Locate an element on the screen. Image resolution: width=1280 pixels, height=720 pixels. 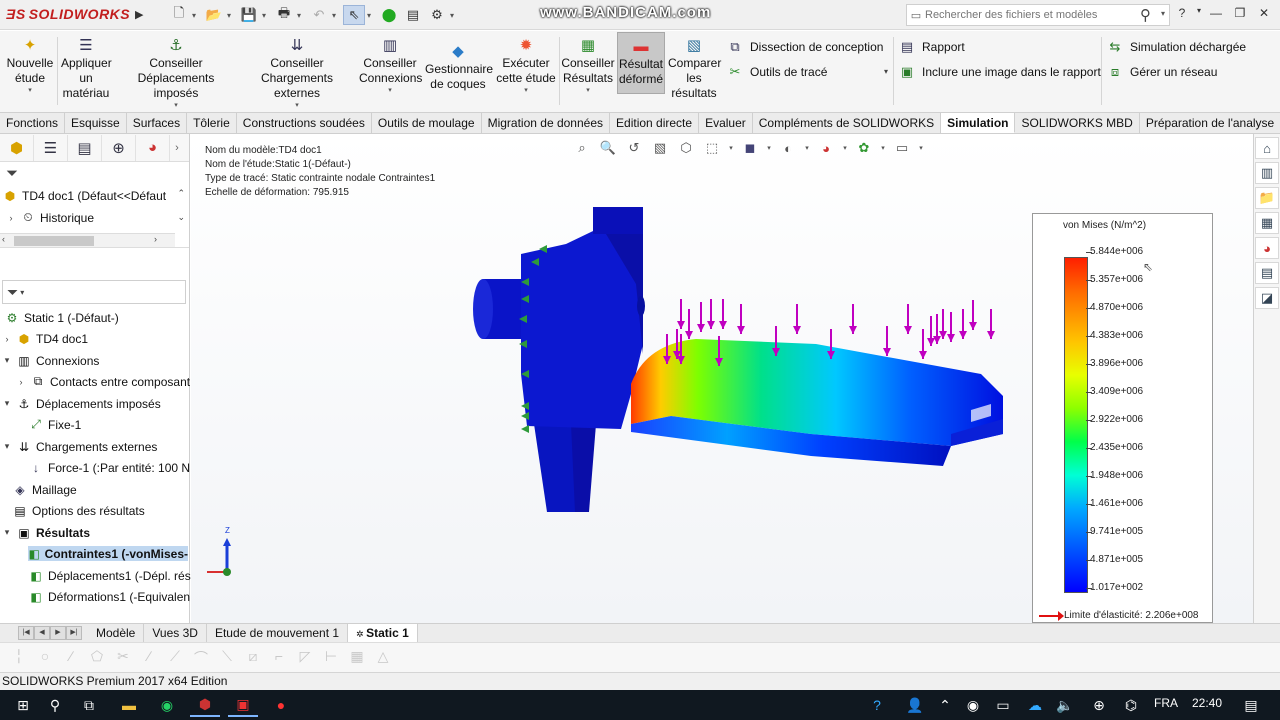
design-insight-button: ⧉ Dissection de conception is located at coordinates (804, 47).